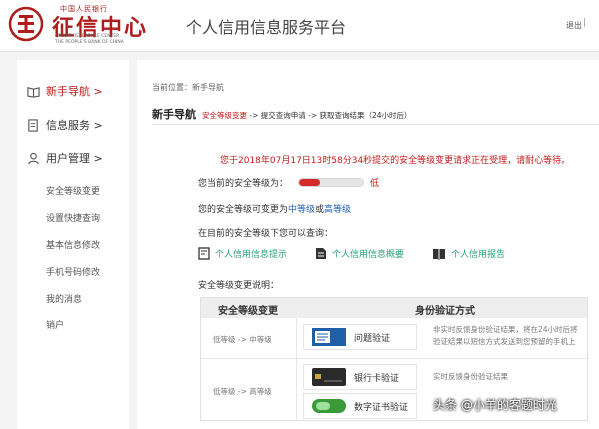 This screenshot has height=429, width=599. I want to click on credit-info-hint-label: 个人信用信息提示, so click(251, 255).